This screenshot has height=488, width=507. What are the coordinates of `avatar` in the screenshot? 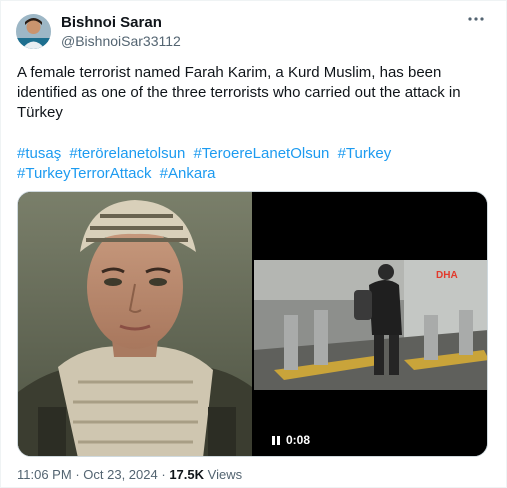 It's located at (33, 31).